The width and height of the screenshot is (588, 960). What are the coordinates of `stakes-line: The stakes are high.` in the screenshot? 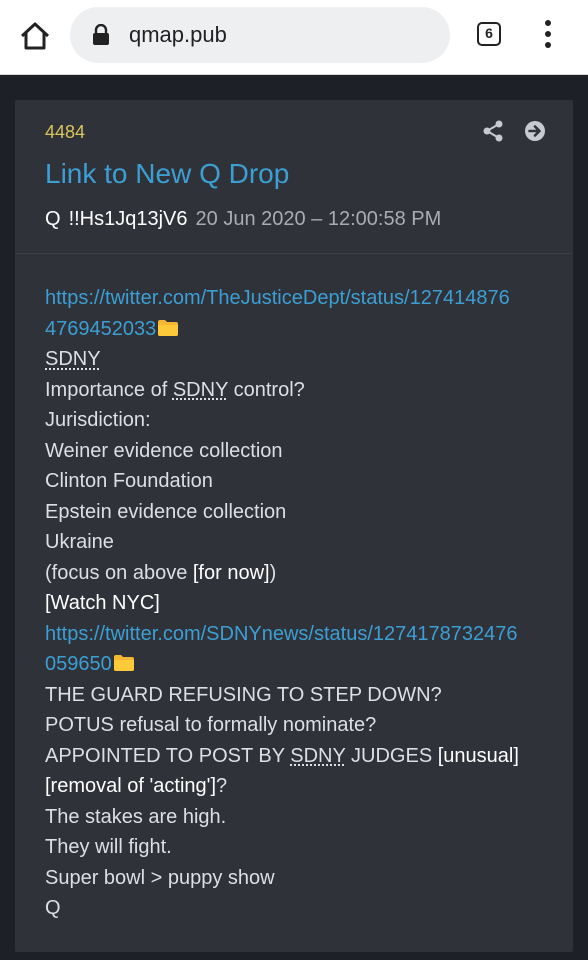 It's located at (136, 816).